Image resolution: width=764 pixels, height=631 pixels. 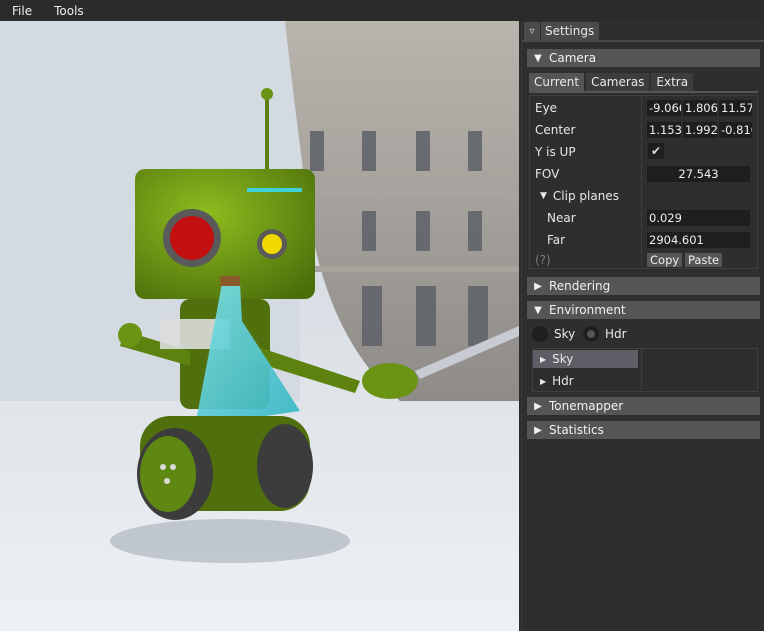 I want to click on hdr-radio, so click(x=591, y=334).